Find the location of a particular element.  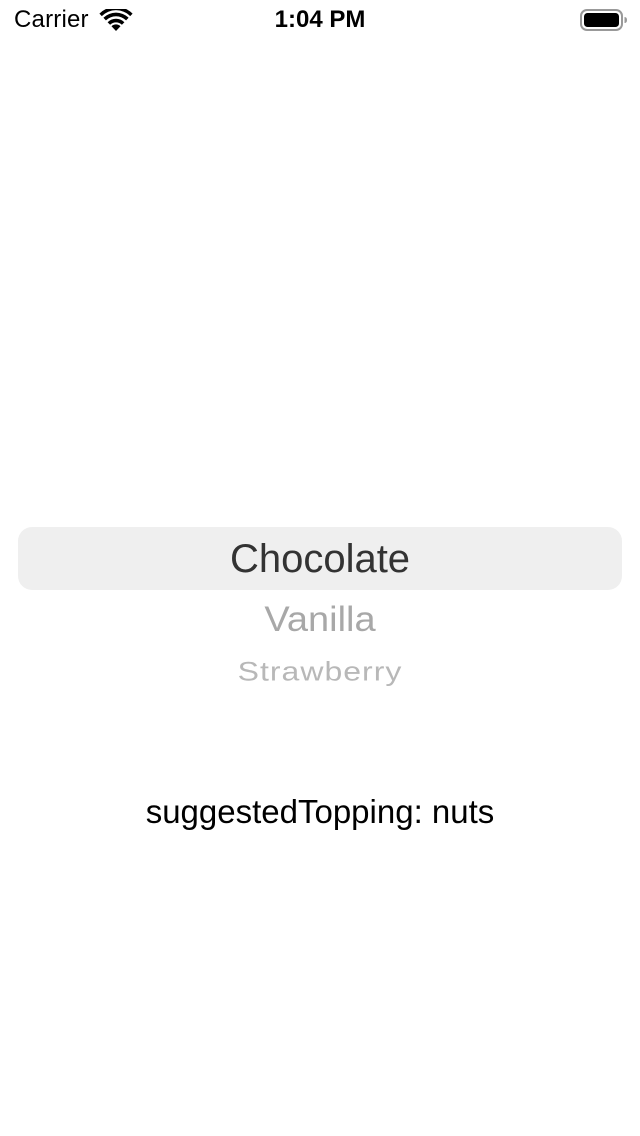

status-bar: Carrier 1:04 PM is located at coordinates (320, 20).